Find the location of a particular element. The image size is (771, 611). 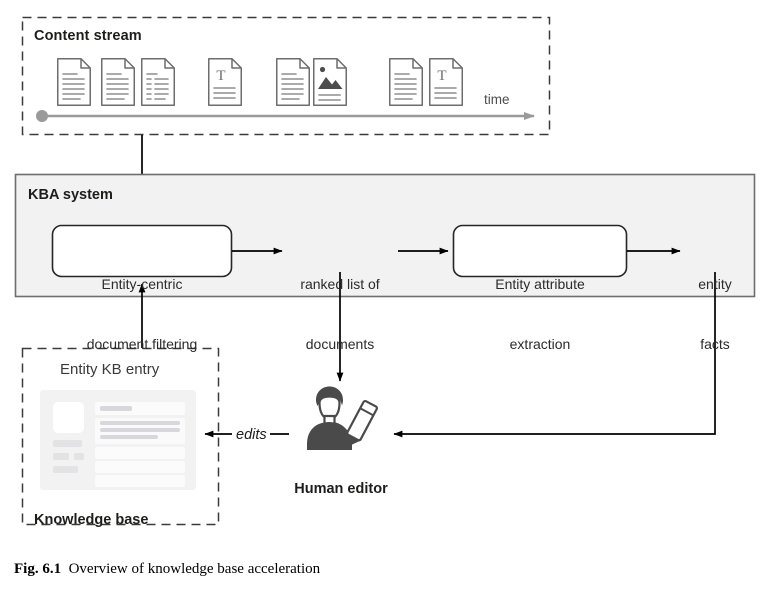

content-stream-title: Content stream is located at coordinates (88, 36).